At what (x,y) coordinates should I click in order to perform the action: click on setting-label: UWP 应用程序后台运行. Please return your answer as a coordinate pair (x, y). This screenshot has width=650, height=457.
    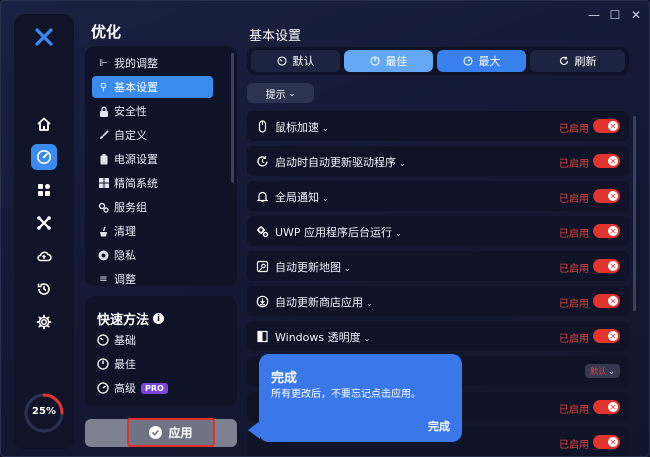
    Looking at the image, I should click on (334, 232).